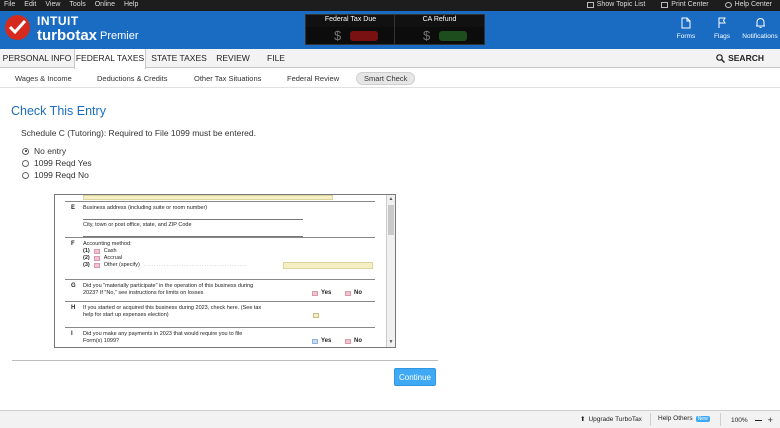  What do you see at coordinates (119, 36) in the screenshot?
I see `edition-label: Premier` at bounding box center [119, 36].